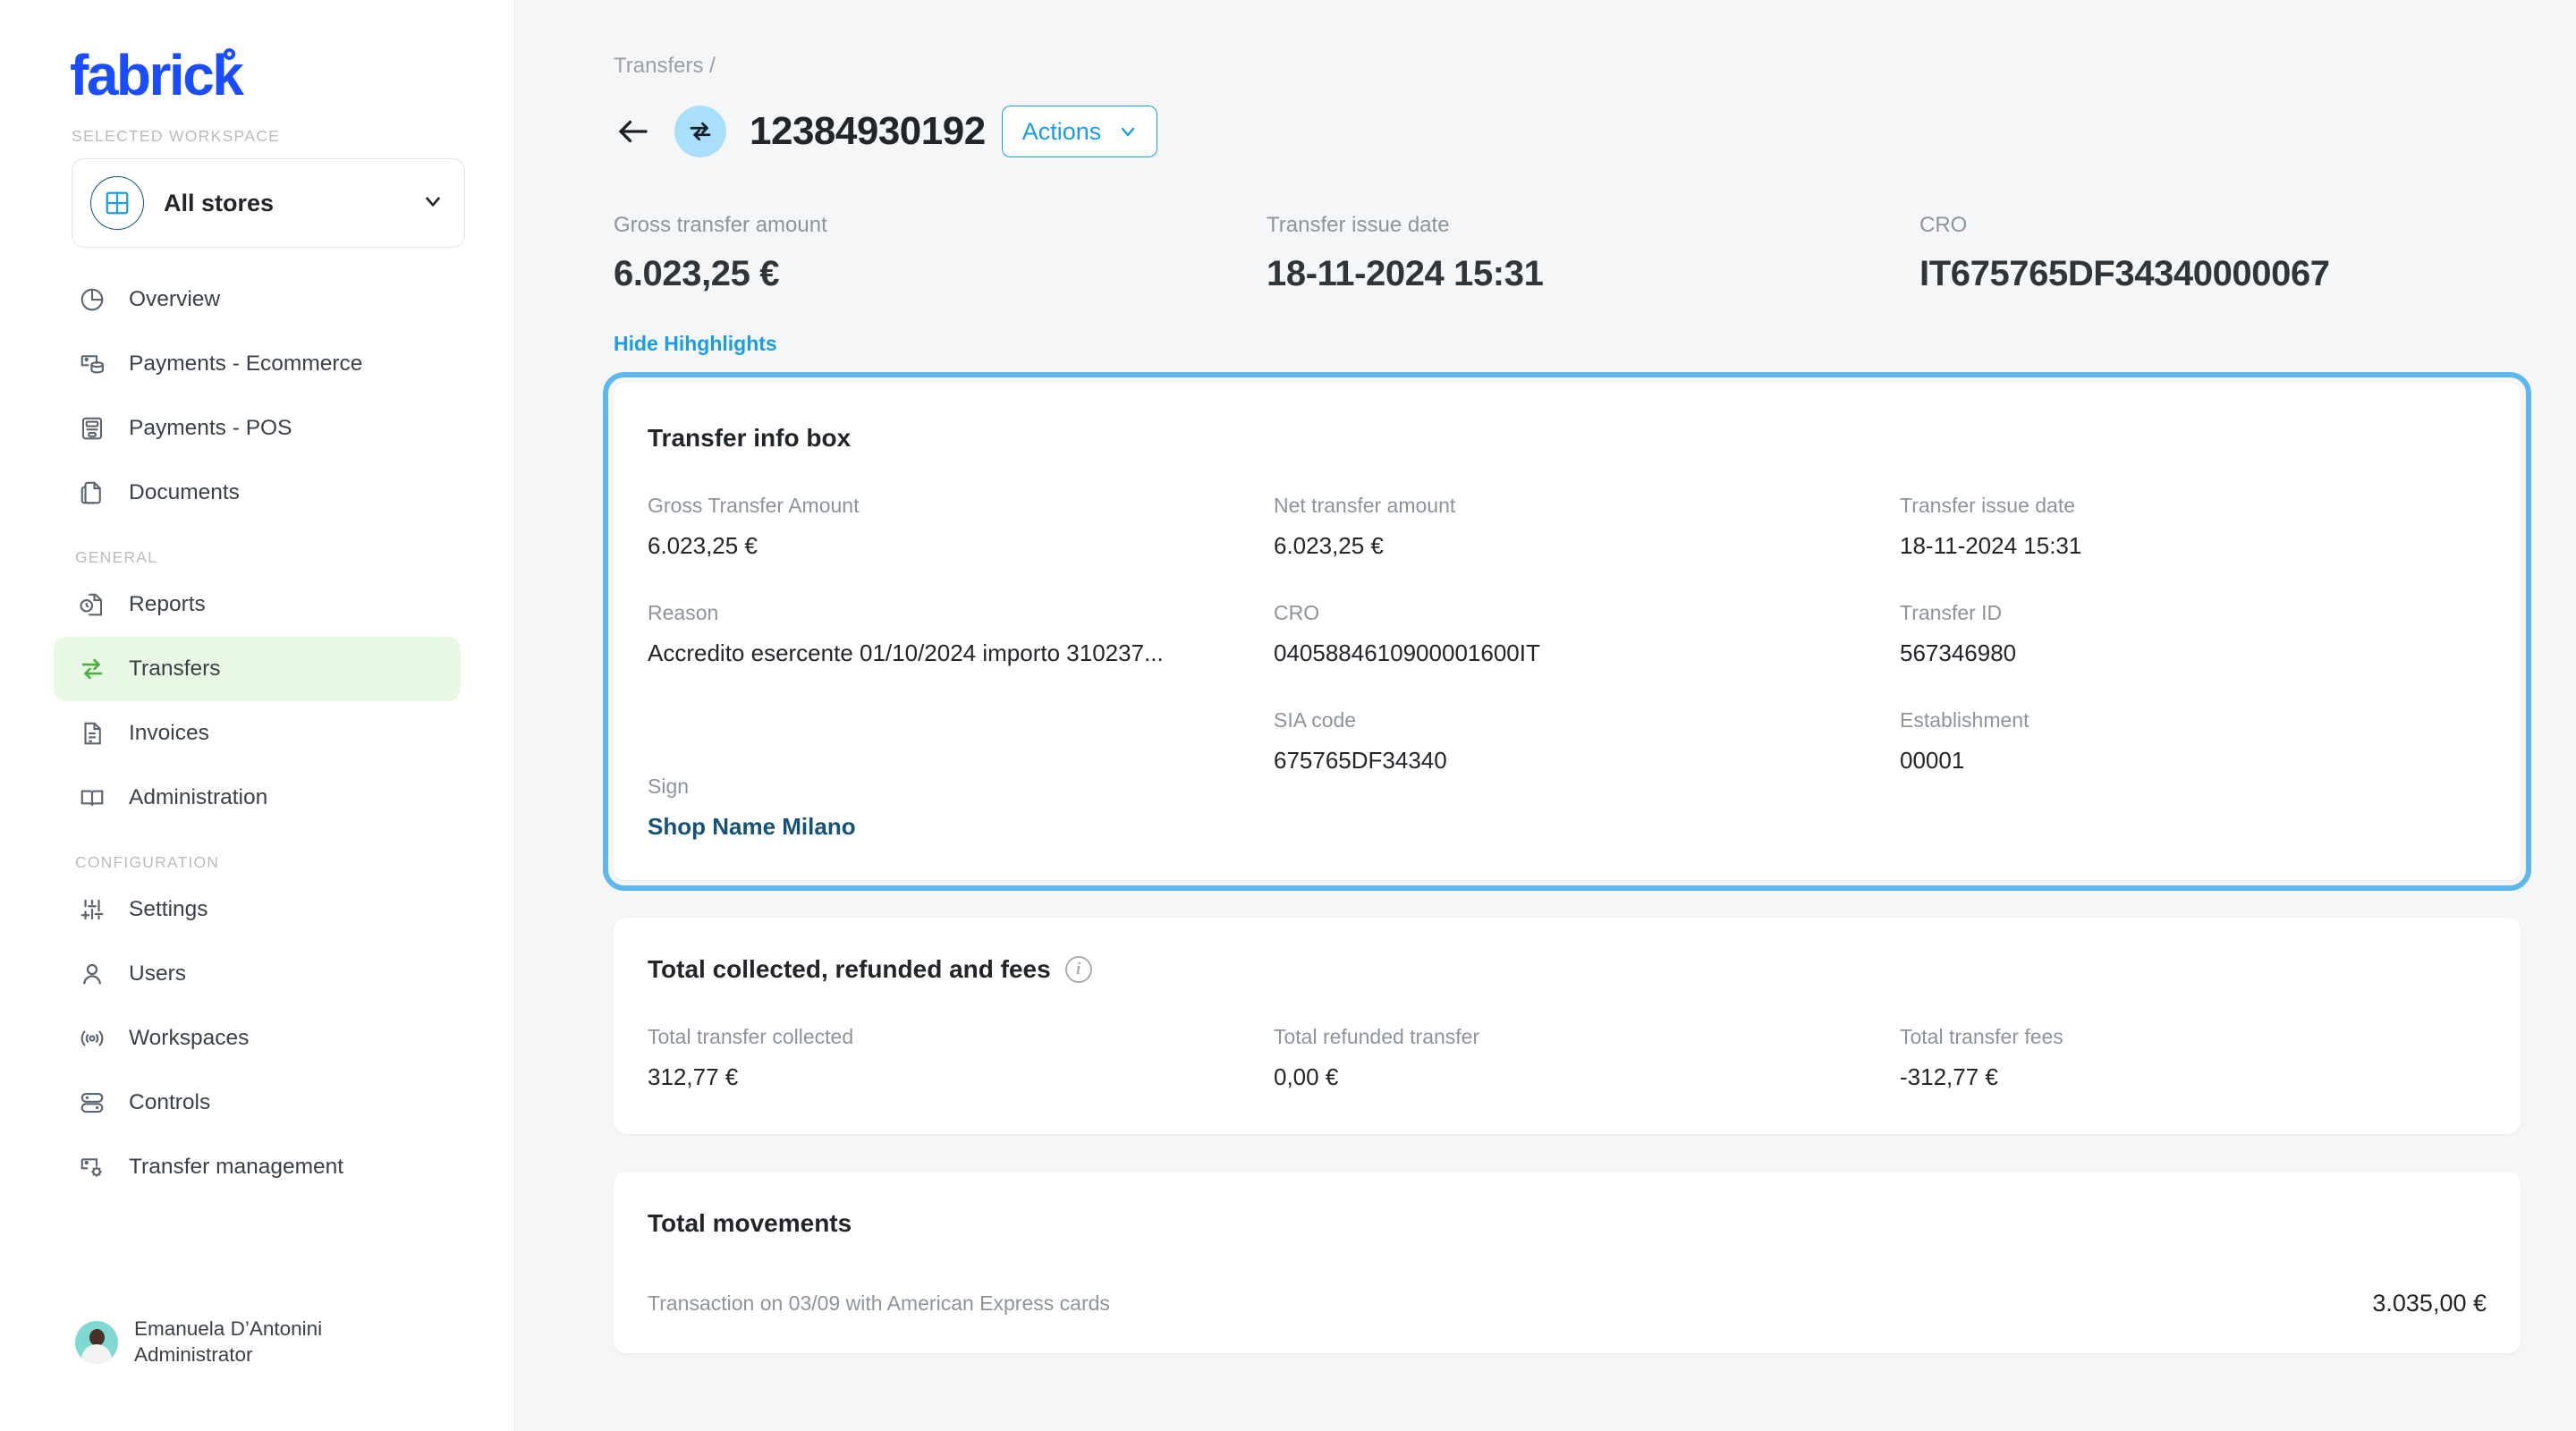  I want to click on sidebar-item-invoices: Invoices, so click(257, 734).